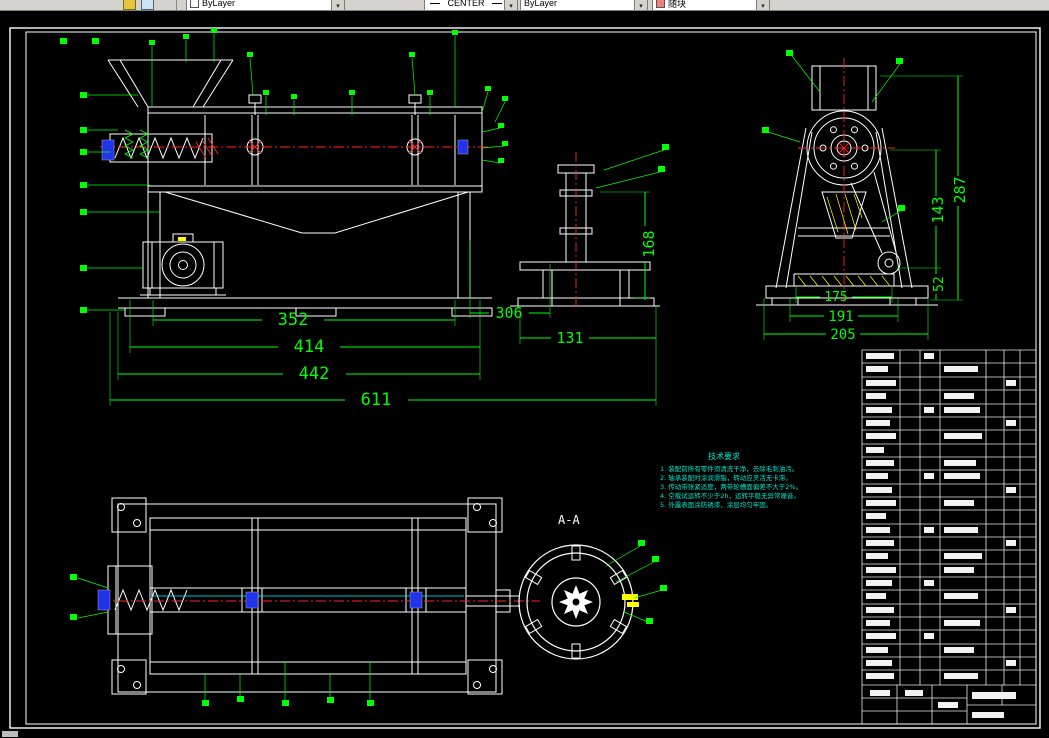  What do you see at coordinates (938, 209) in the screenshot?
I see `dim-143: 143` at bounding box center [938, 209].